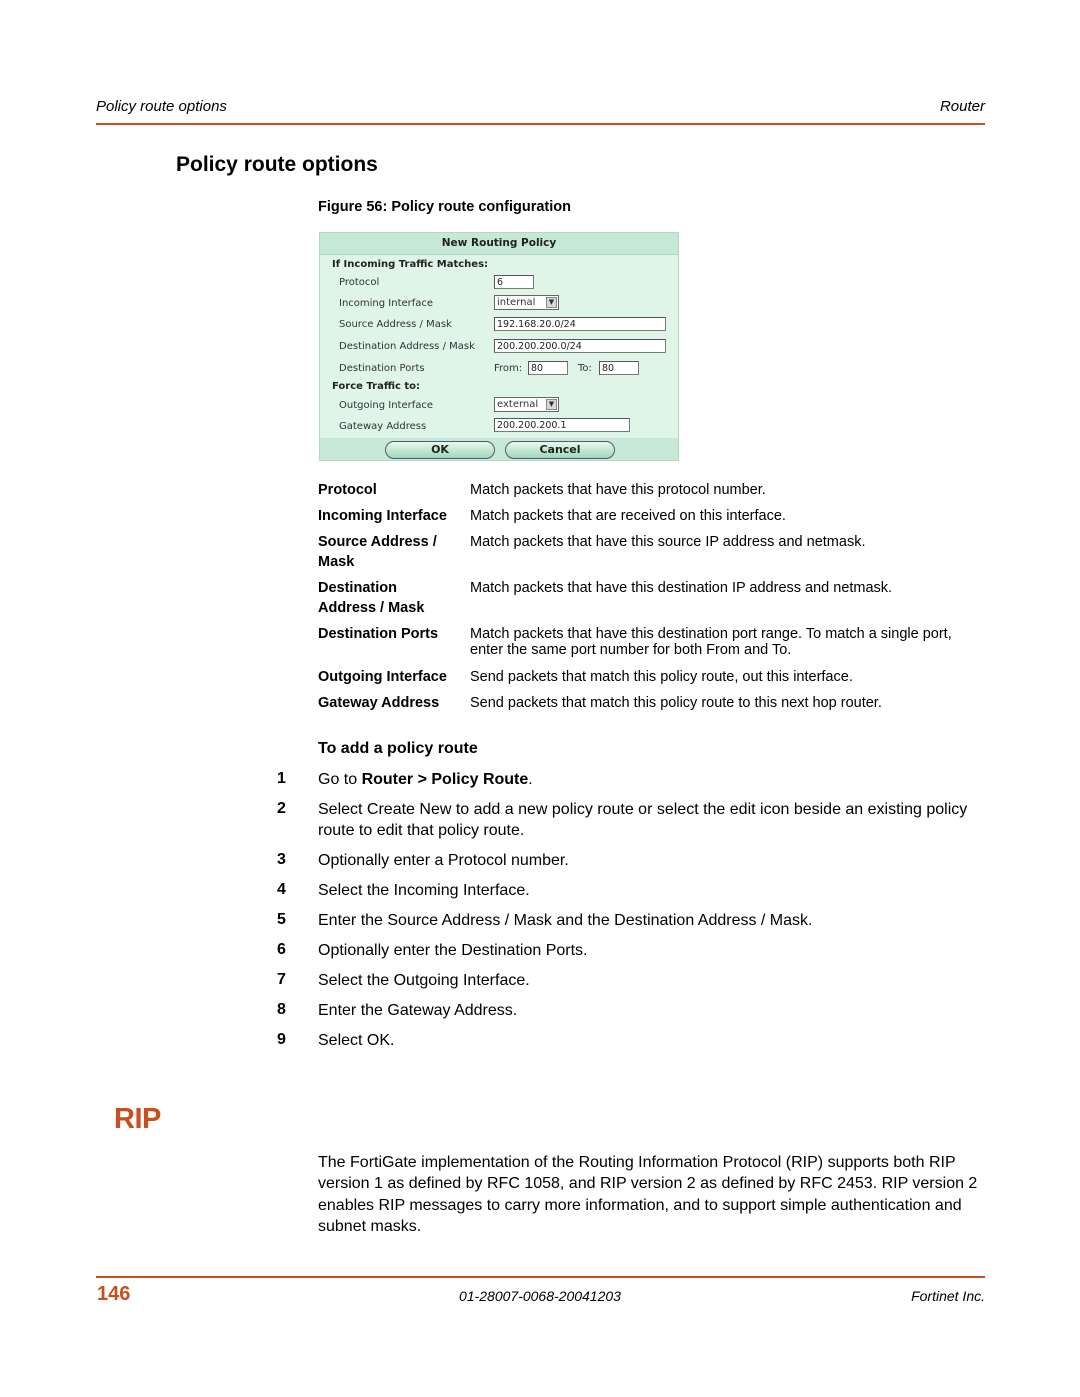 This screenshot has width=1080, height=1397. I want to click on step1-prefix: Go to, so click(340, 779).